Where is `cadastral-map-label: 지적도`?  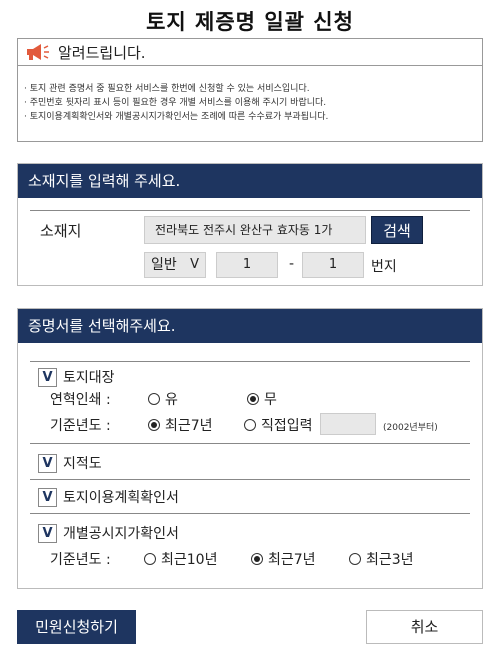
cadastral-map-label: 지적도 is located at coordinates (82, 464).